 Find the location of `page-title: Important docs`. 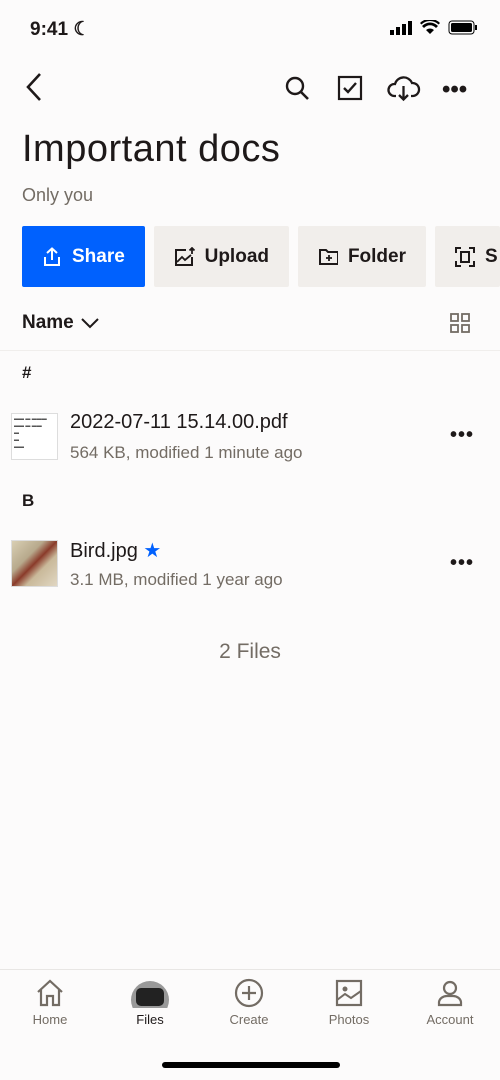

page-title: Important docs is located at coordinates (151, 149).